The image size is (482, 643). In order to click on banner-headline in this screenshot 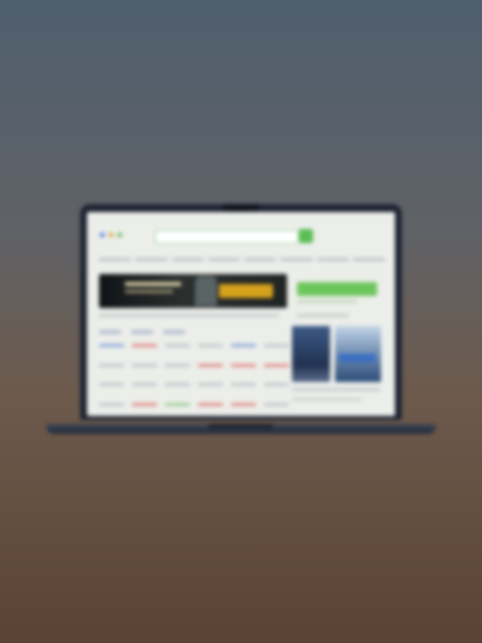, I will do `click(153, 284)`.